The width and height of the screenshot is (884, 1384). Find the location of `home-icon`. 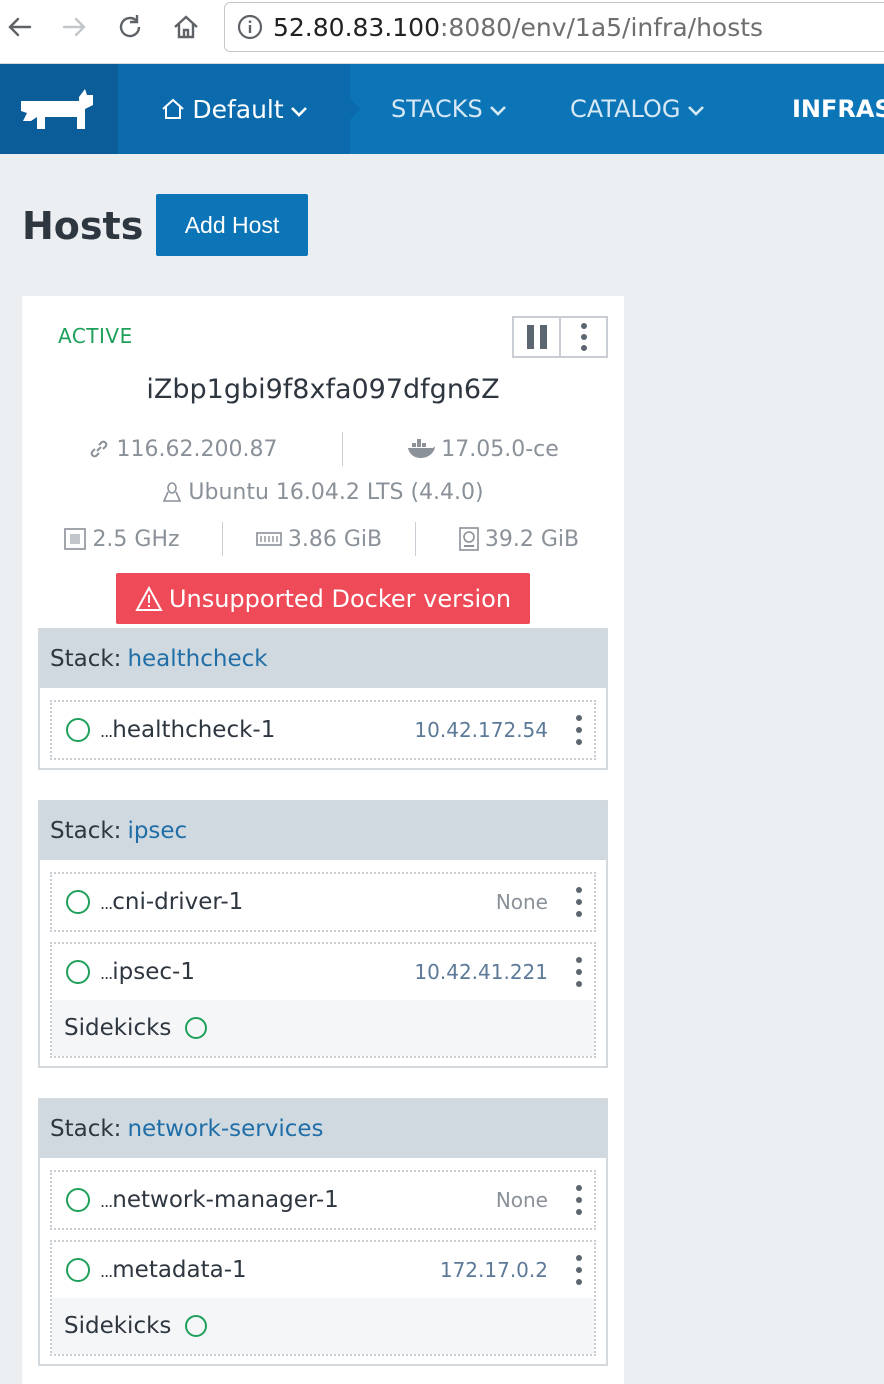

home-icon is located at coordinates (186, 27).